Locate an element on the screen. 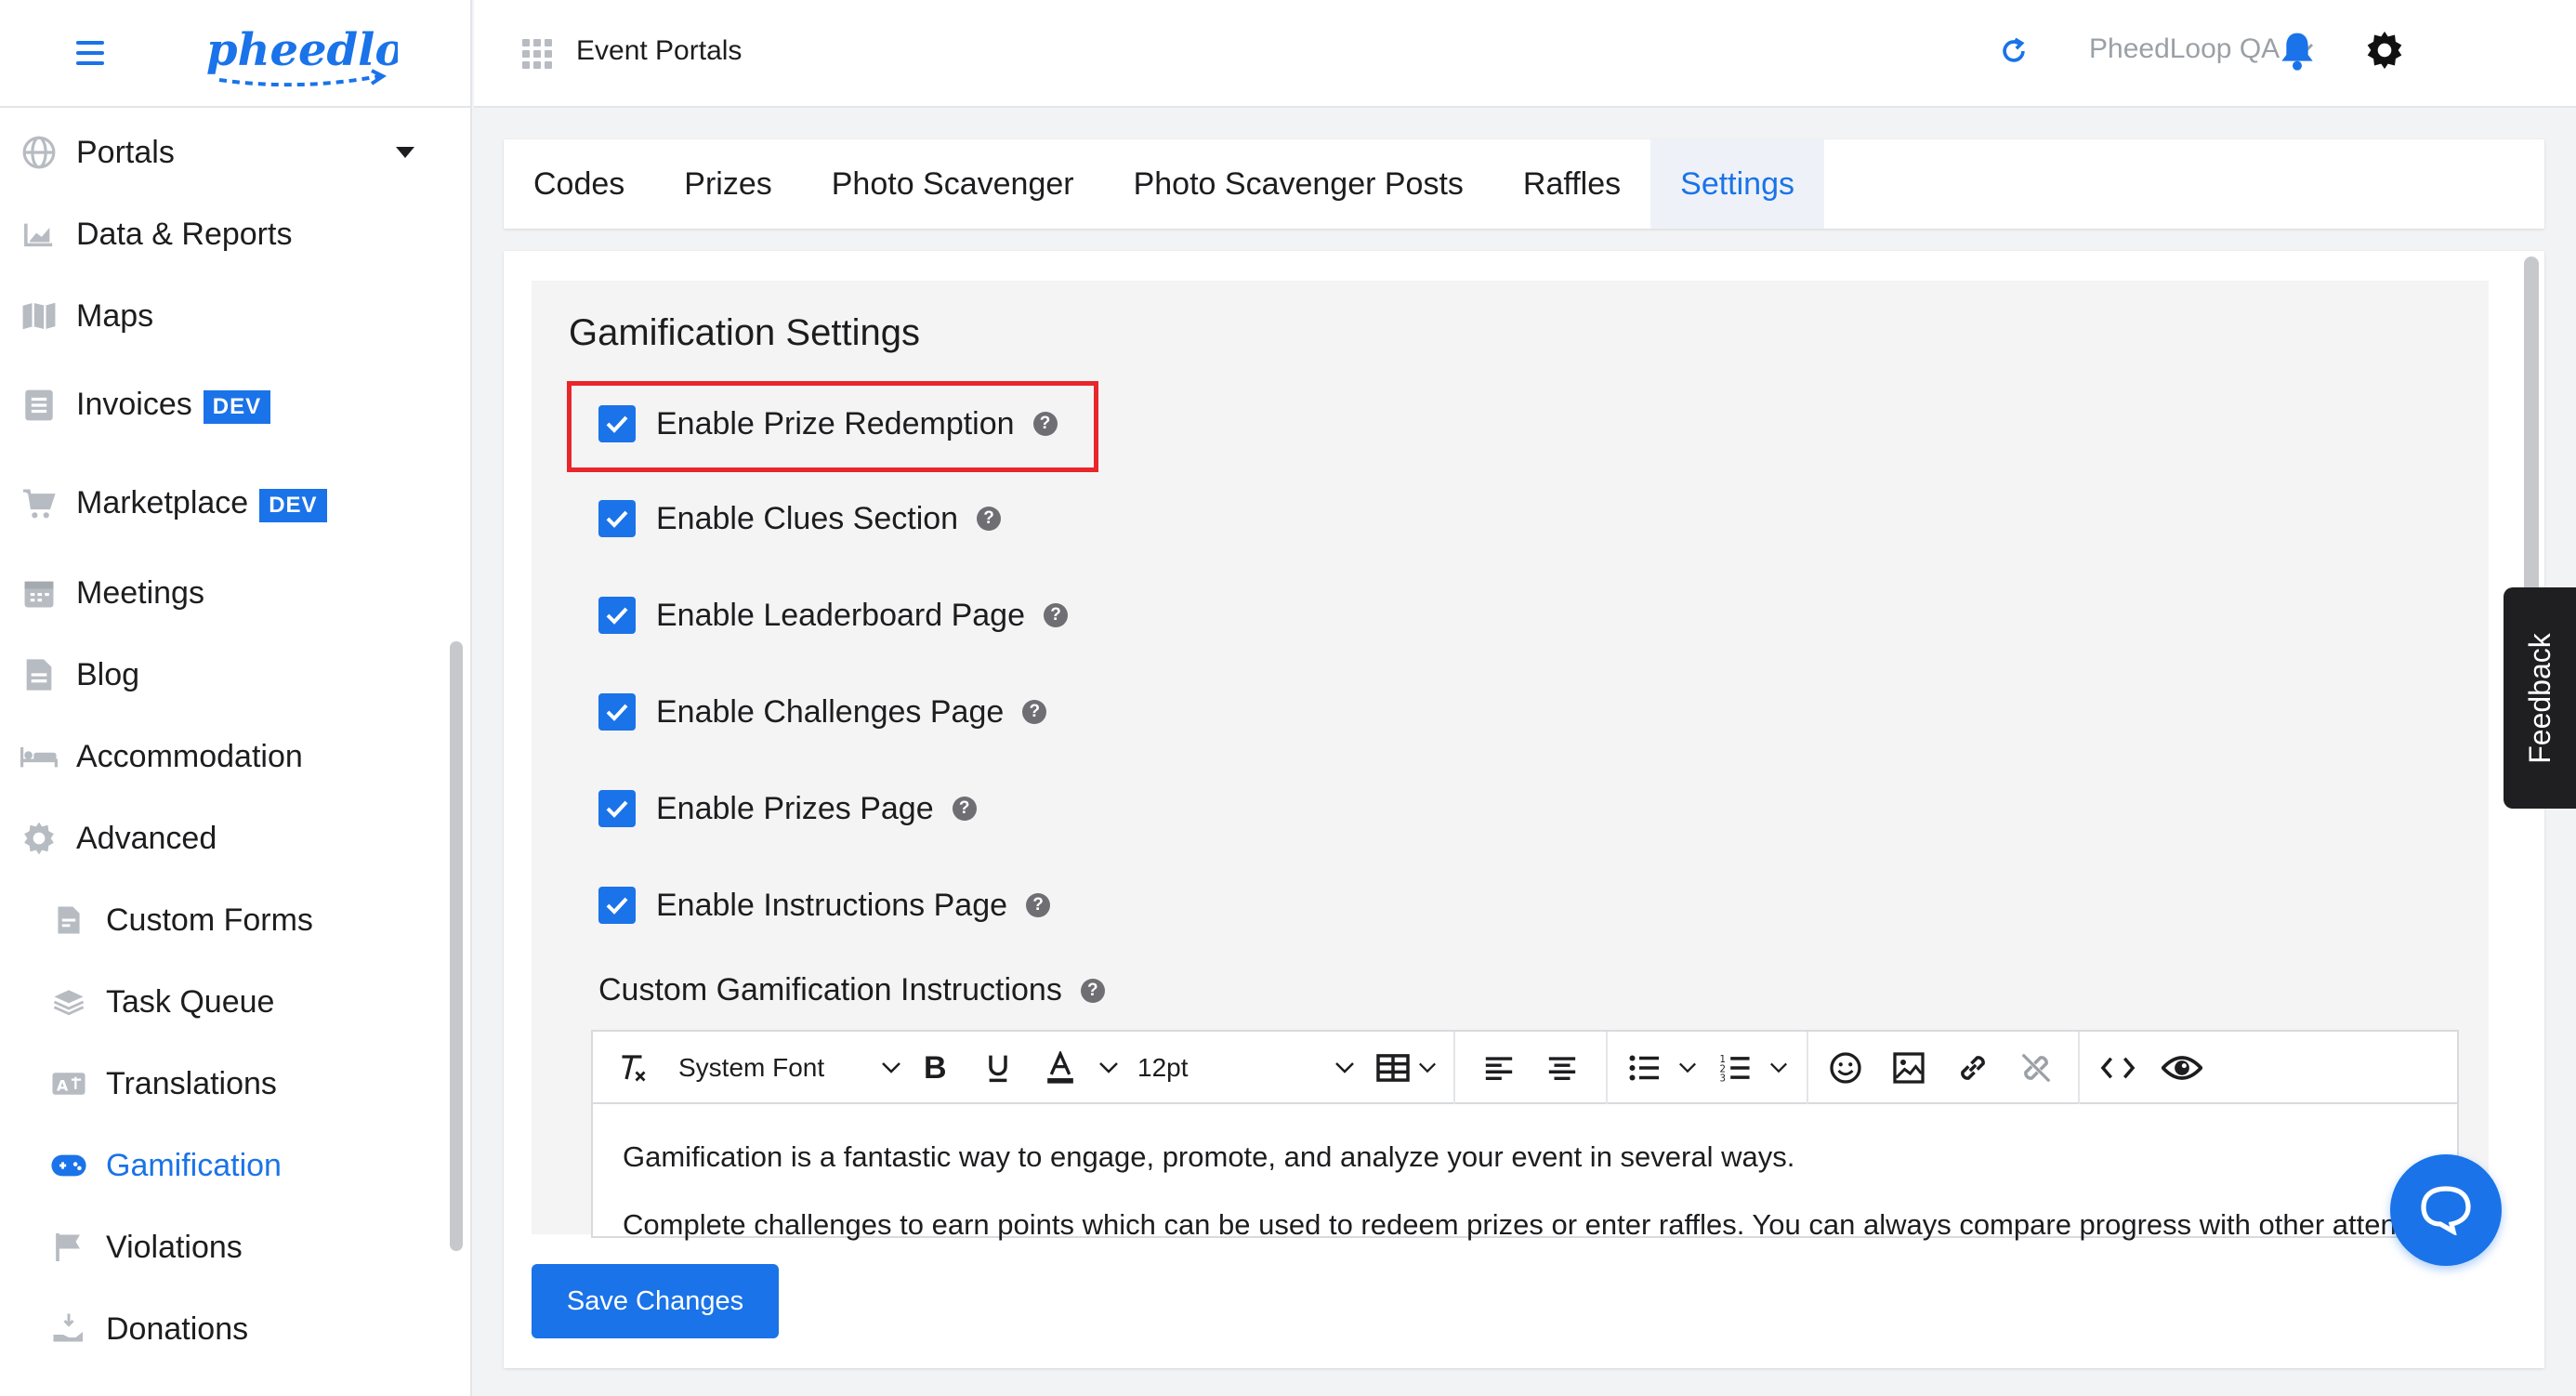 The width and height of the screenshot is (2576, 1396). sidebar-item-data-reports: Data & Reports is located at coordinates (222, 234).